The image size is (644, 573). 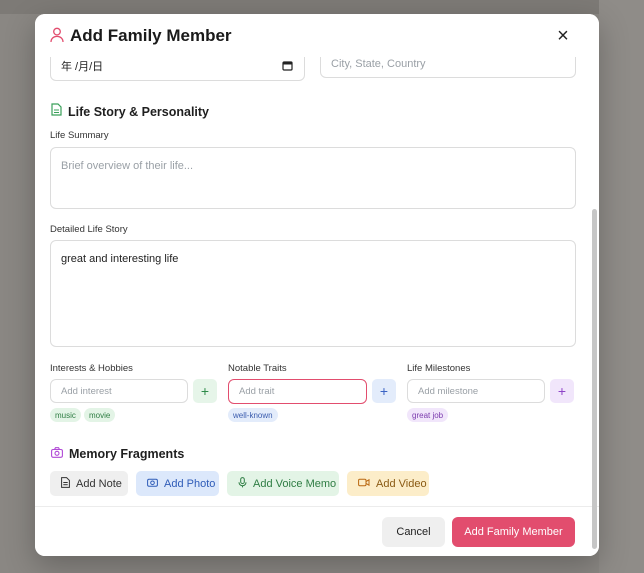 What do you see at coordinates (621, 286) in the screenshot?
I see `background-page` at bounding box center [621, 286].